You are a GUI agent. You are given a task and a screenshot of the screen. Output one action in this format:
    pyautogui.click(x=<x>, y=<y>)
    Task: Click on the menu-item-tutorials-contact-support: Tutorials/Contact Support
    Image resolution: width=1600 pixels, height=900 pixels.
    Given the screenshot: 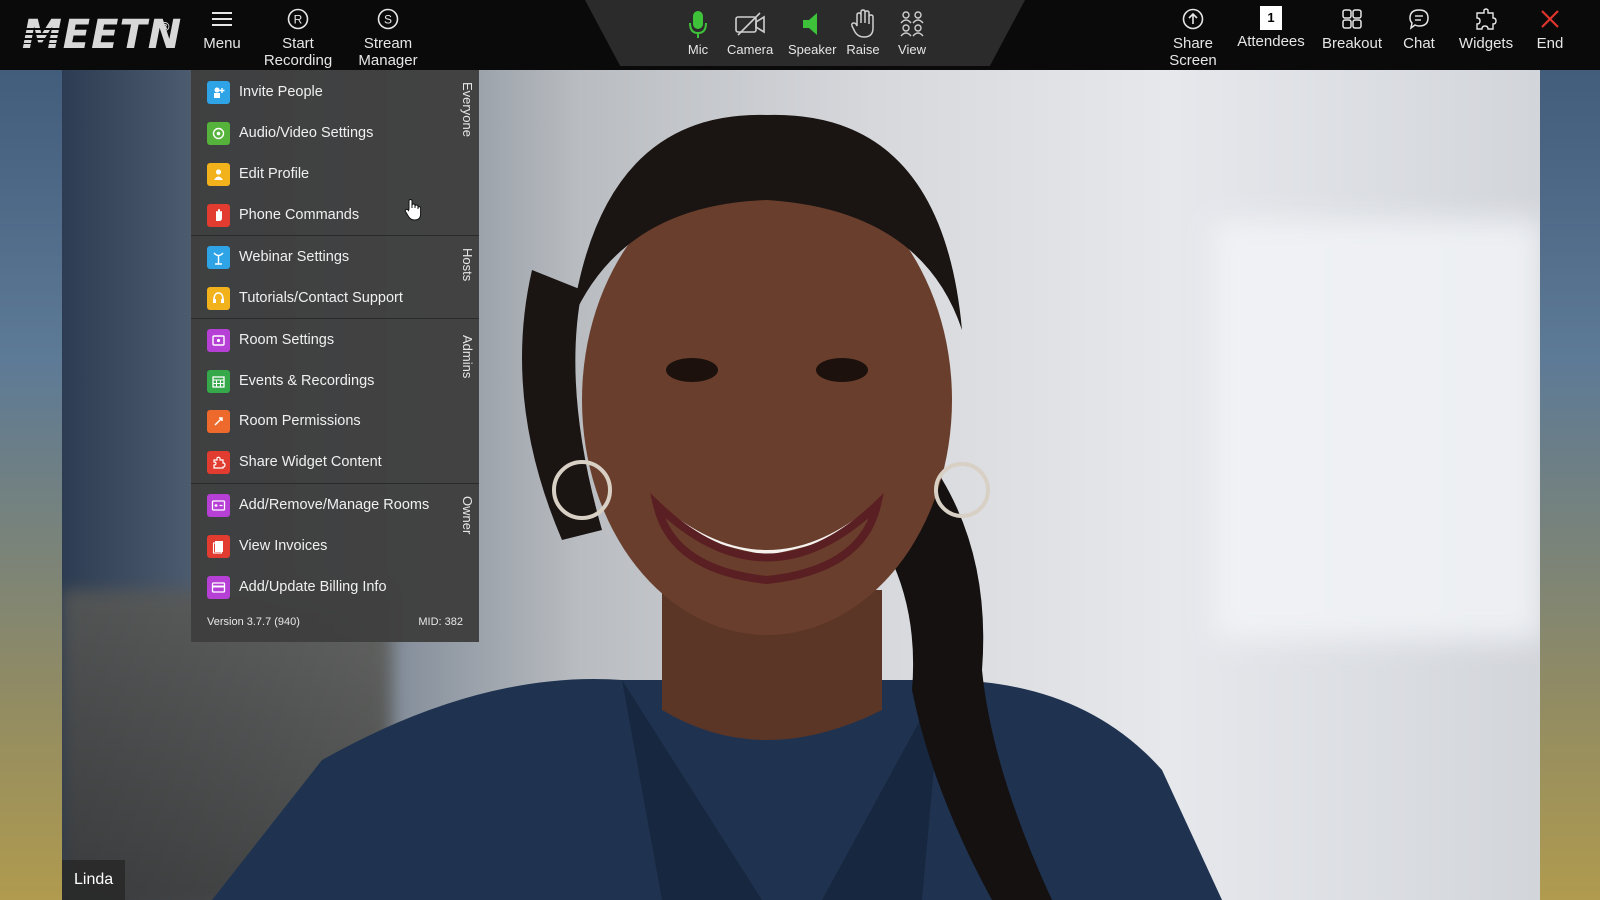 What is the action you would take?
    pyautogui.click(x=332, y=298)
    